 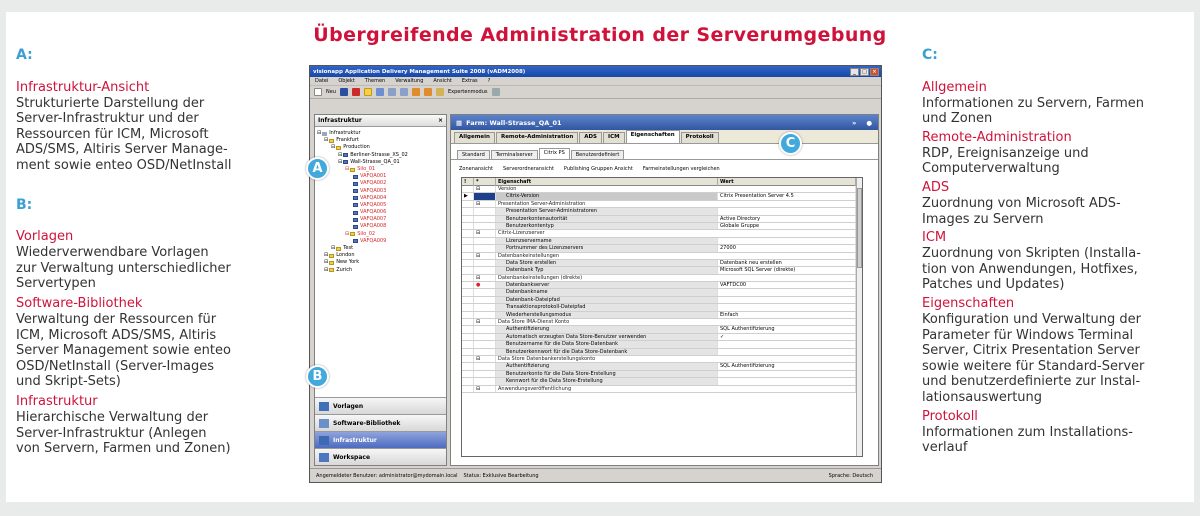 I want to click on copy-icon, so click(x=392, y=92).